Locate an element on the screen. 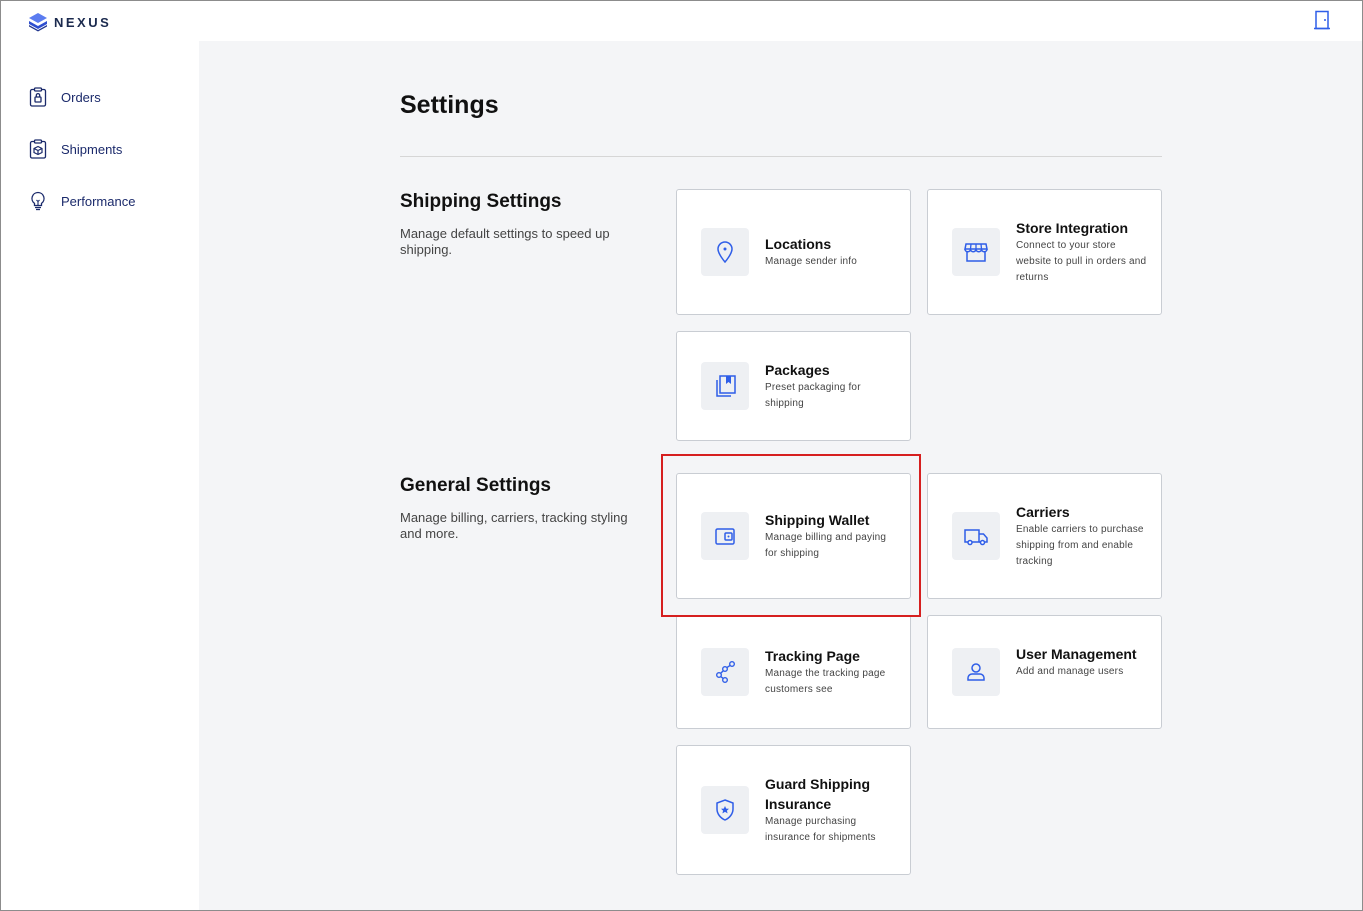 The width and height of the screenshot is (1363, 911). packages-text: Packages Preset packaging for shipping is located at coordinates (832, 386).